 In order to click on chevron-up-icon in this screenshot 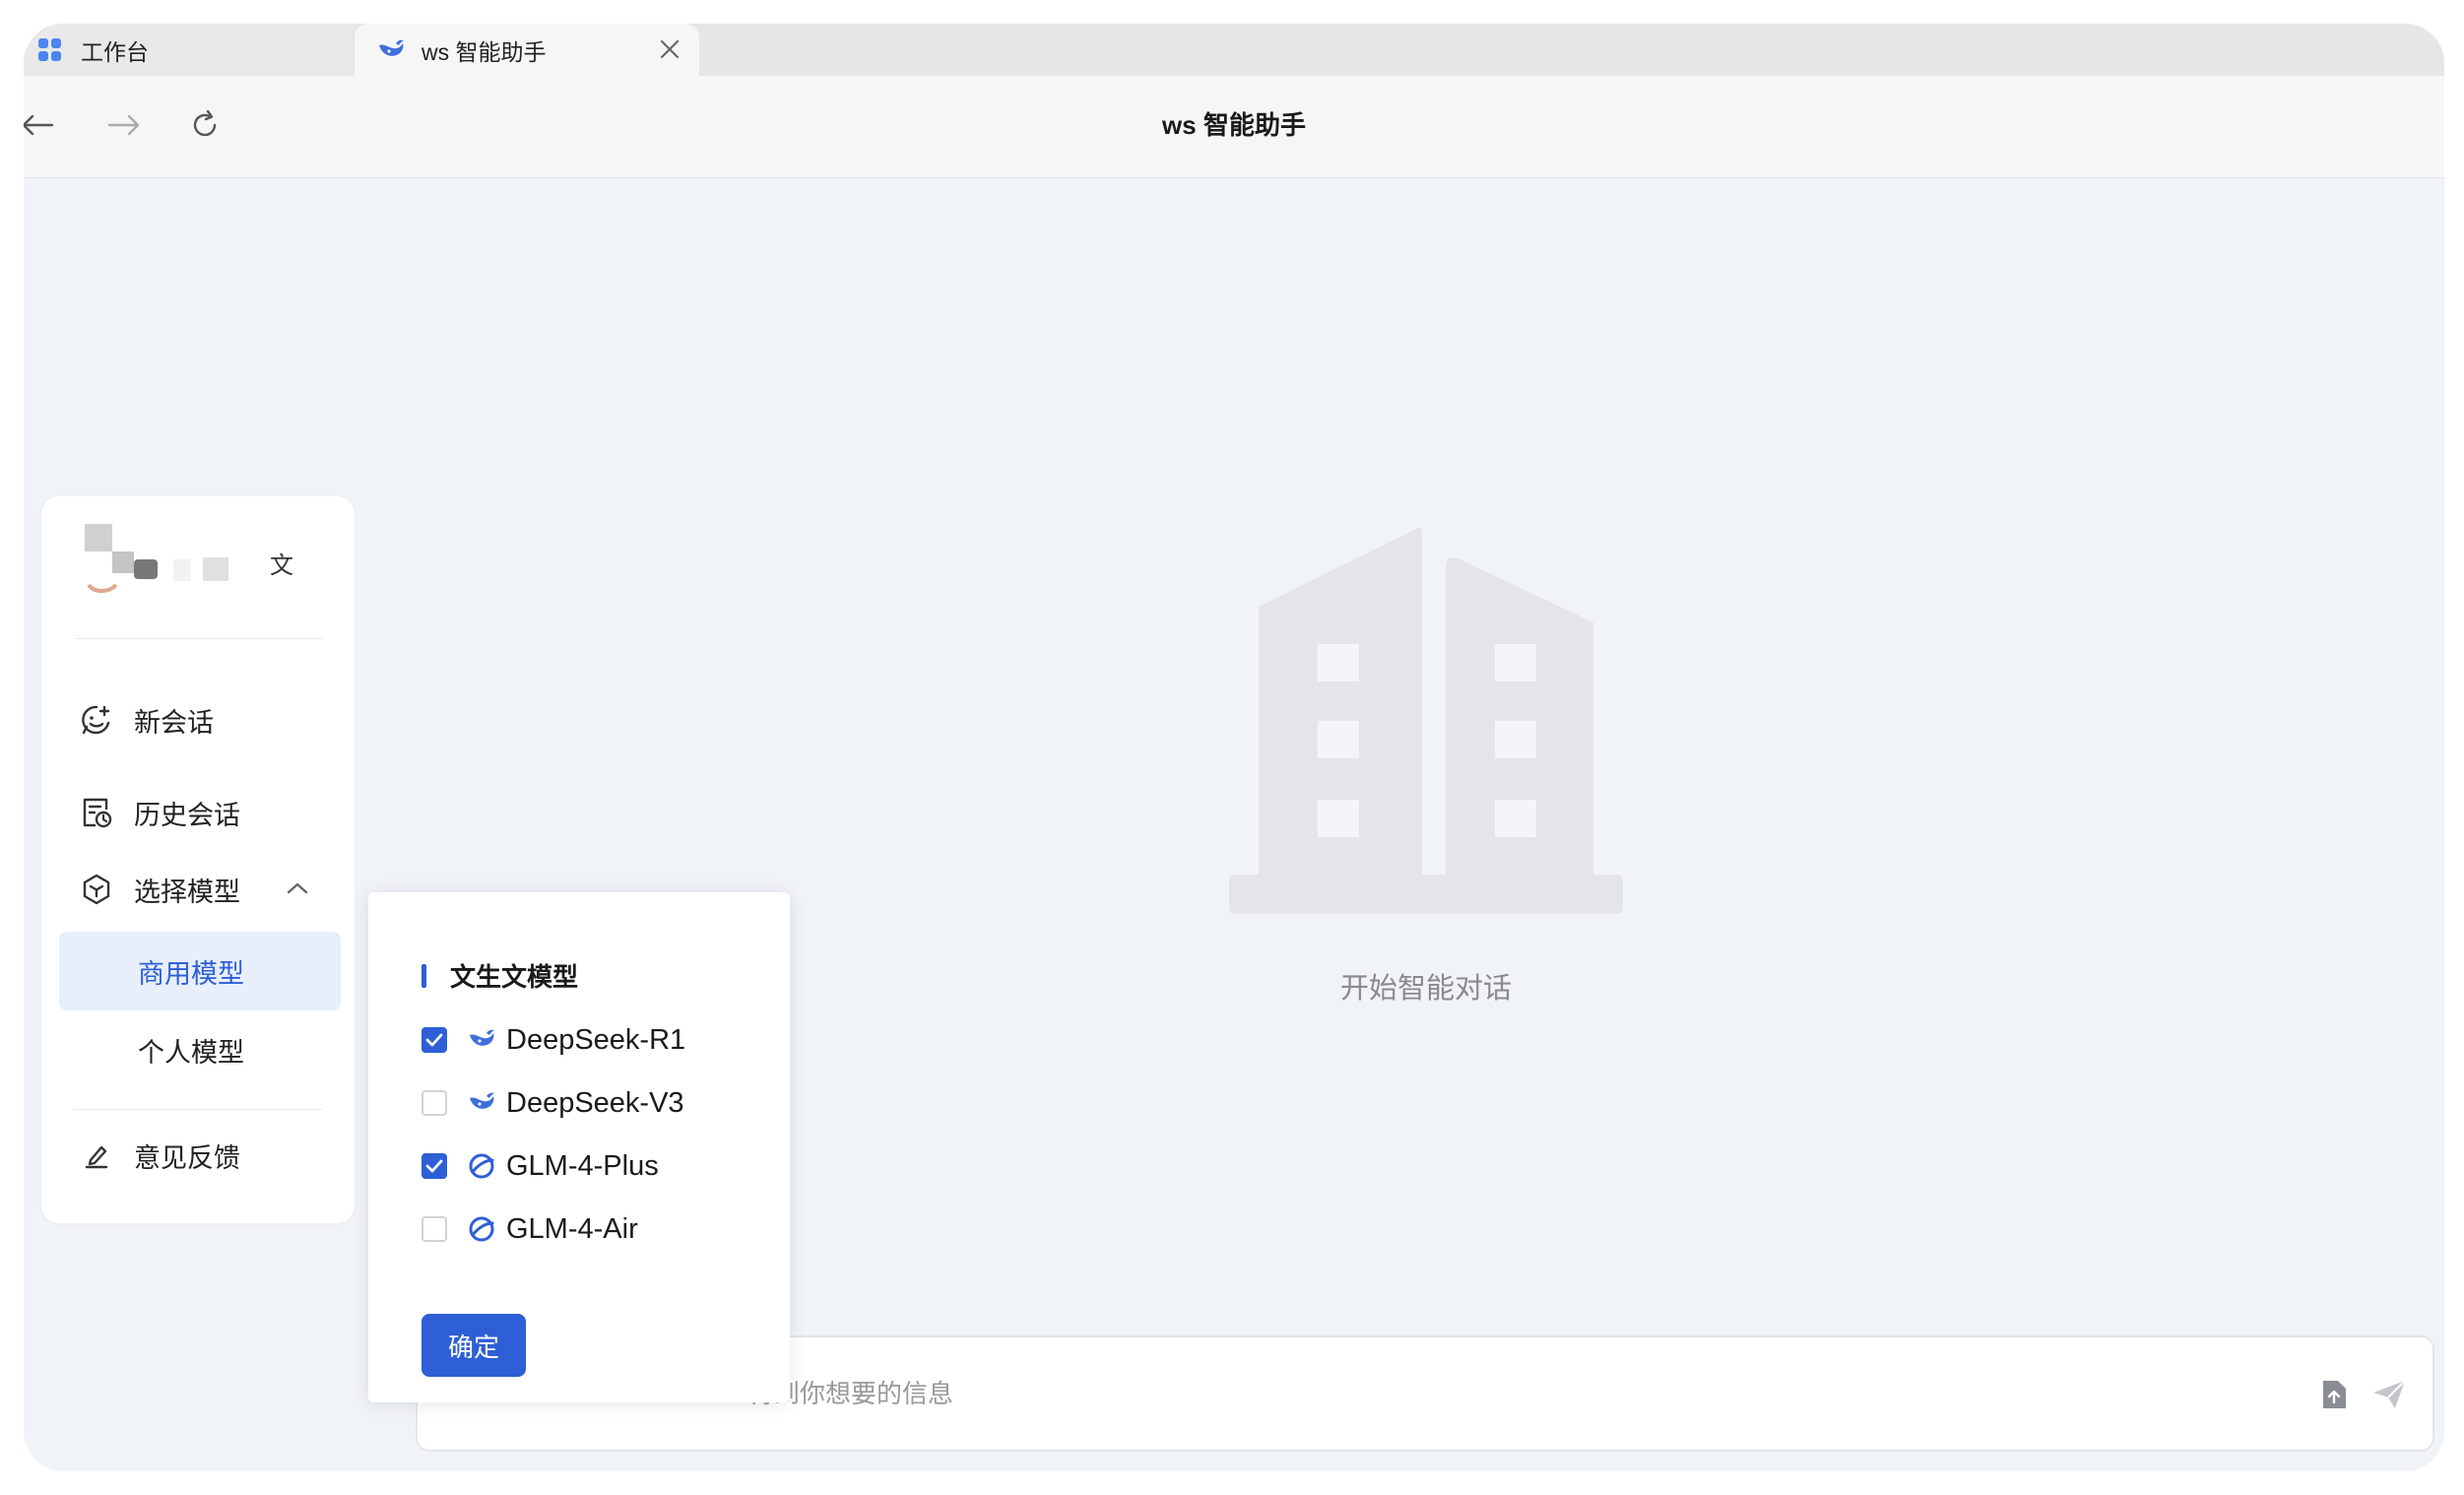, I will do `click(297, 888)`.